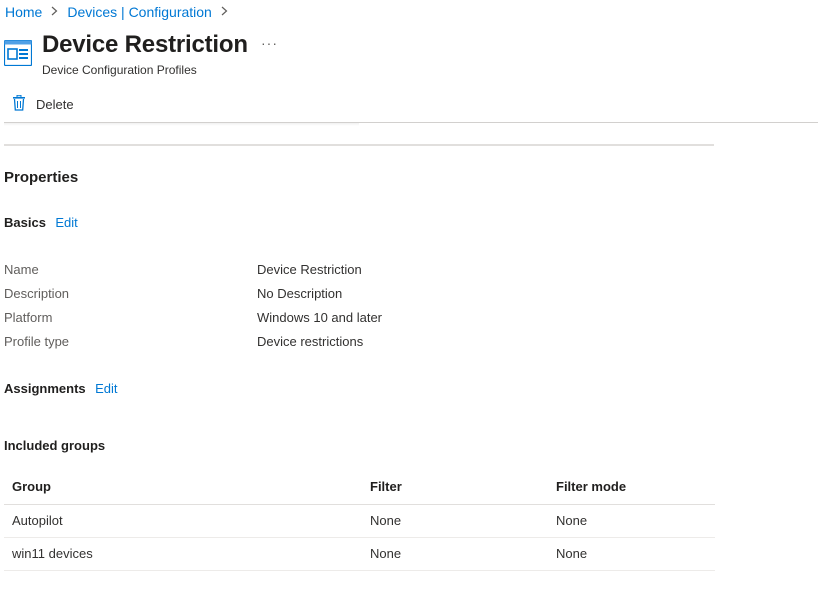  I want to click on more-options-button: ···, so click(269, 43).